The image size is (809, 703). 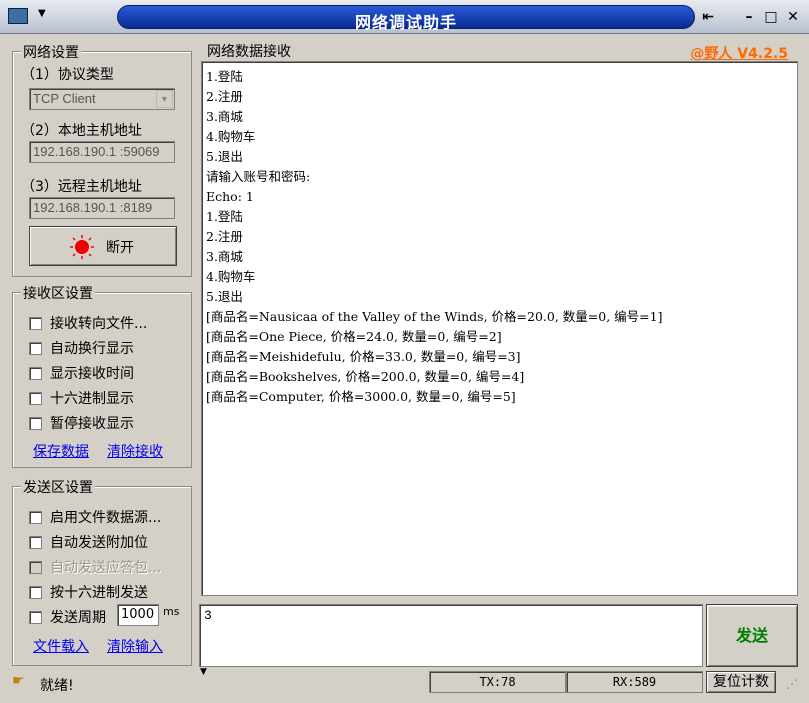 What do you see at coordinates (361, 396) in the screenshot?
I see `receive-line: [商品名=Computer, 价格=3000.0, 数量=0, 编号=5]` at bounding box center [361, 396].